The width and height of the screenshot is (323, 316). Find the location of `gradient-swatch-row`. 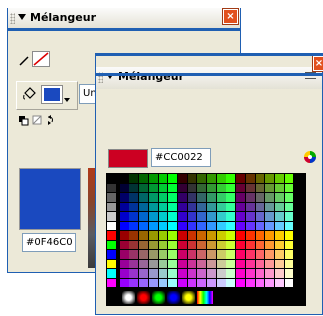

gradient-swatch-row is located at coordinates (161, 298).